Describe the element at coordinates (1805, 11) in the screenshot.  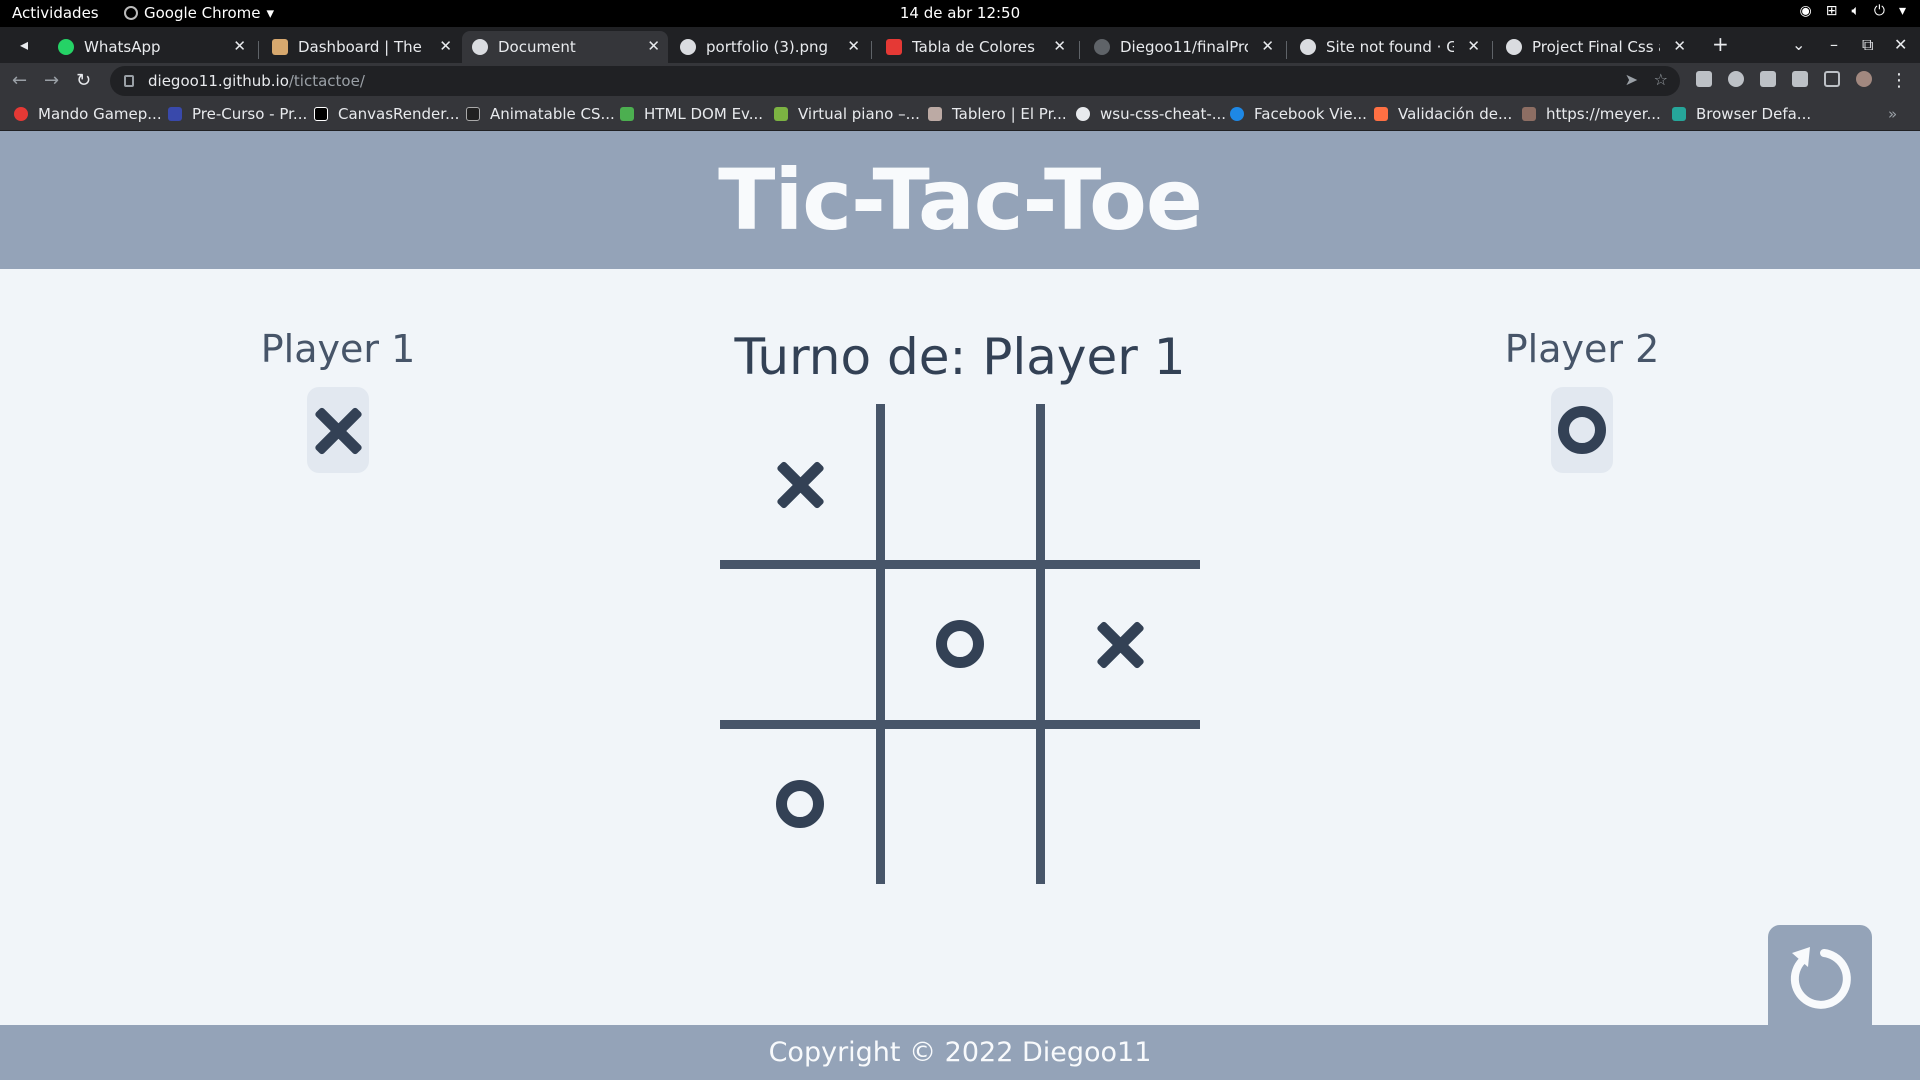
I see `discord-icon: ◉` at that location.